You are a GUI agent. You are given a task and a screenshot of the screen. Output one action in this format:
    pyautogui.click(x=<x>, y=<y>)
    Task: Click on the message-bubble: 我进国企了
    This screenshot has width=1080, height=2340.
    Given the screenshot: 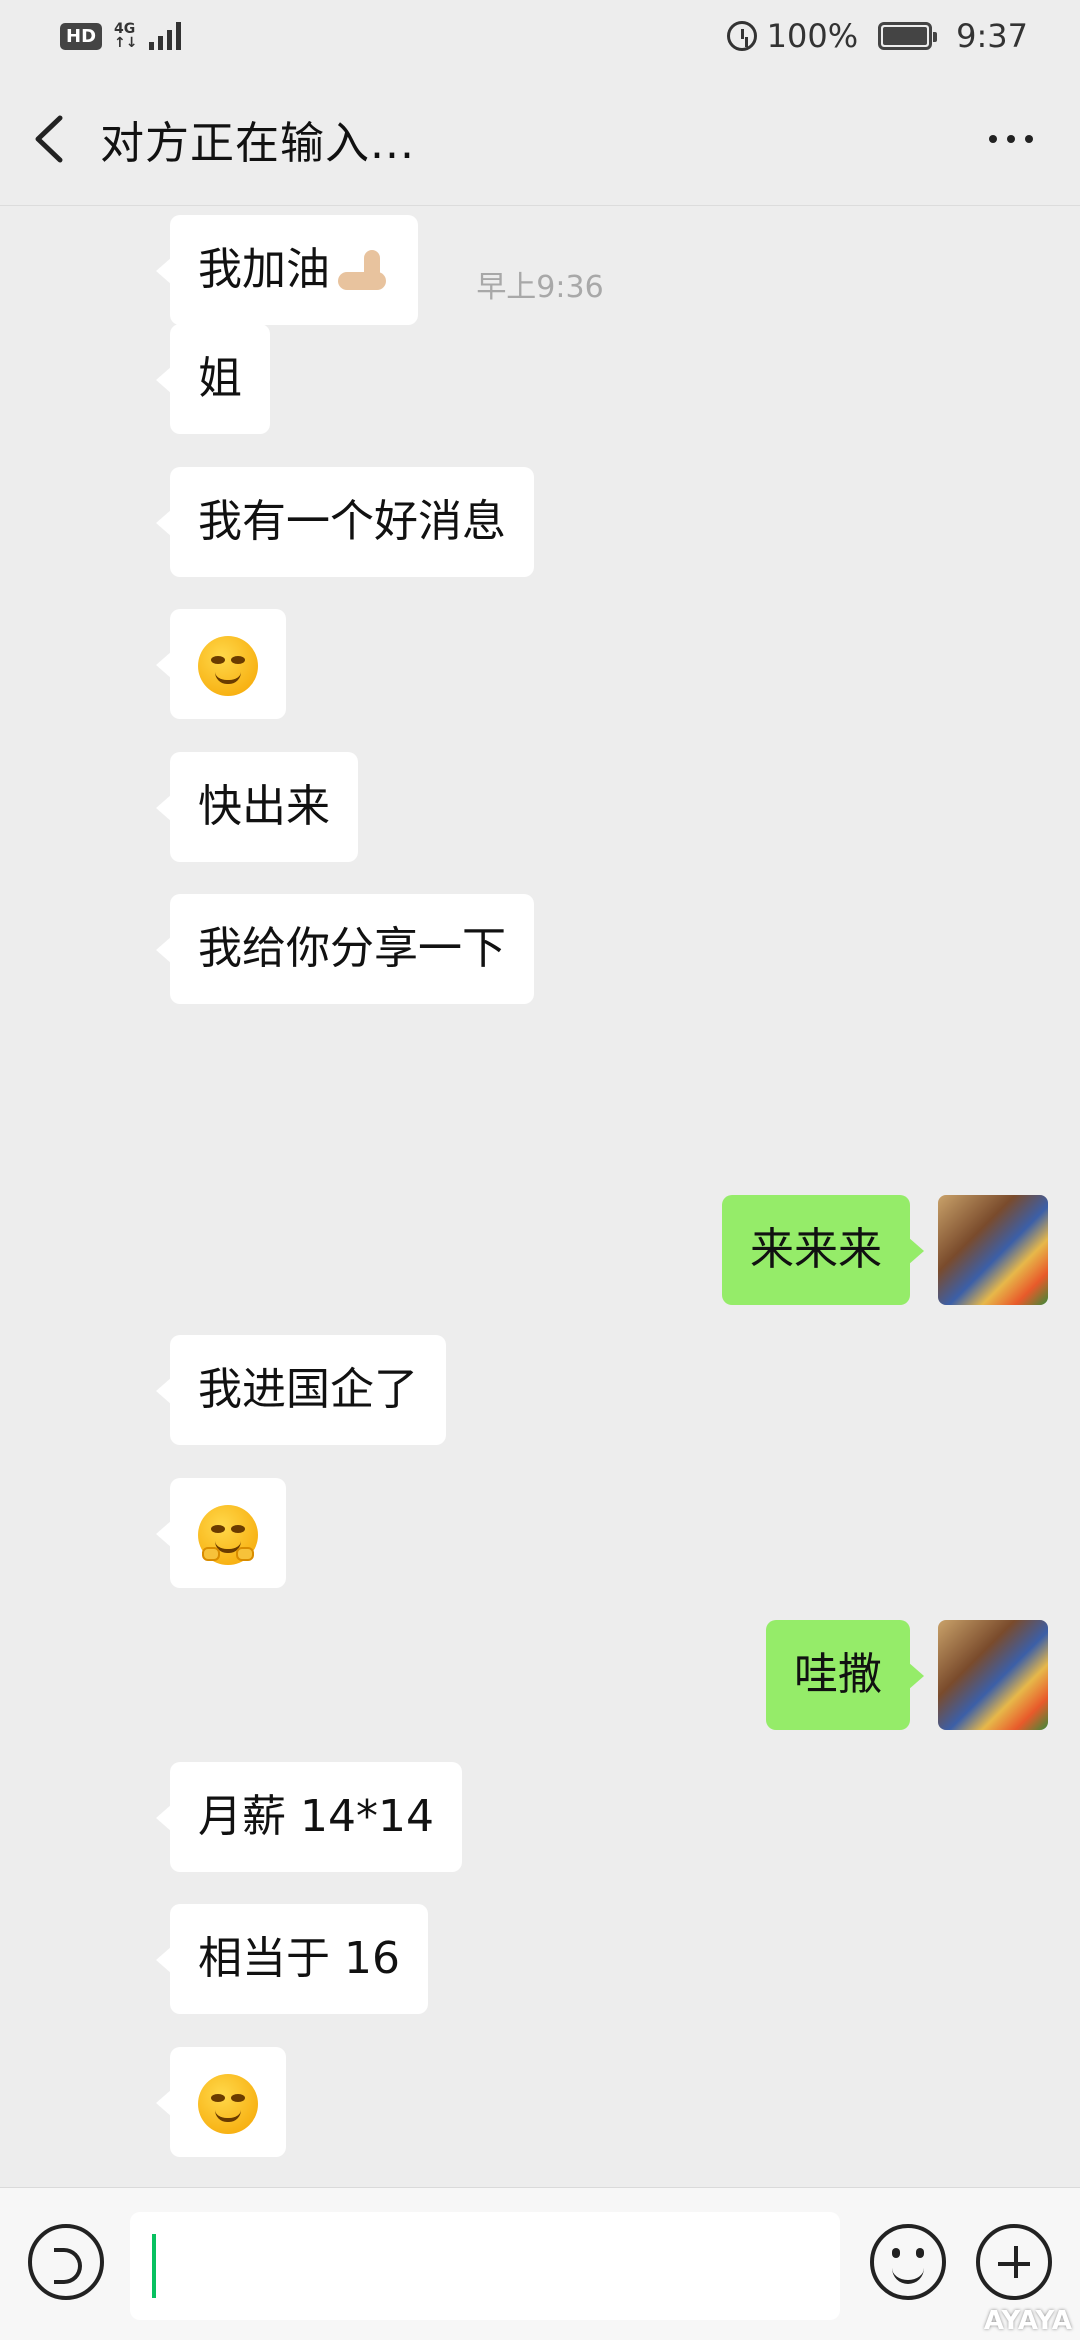 What is the action you would take?
    pyautogui.click(x=301, y=1390)
    